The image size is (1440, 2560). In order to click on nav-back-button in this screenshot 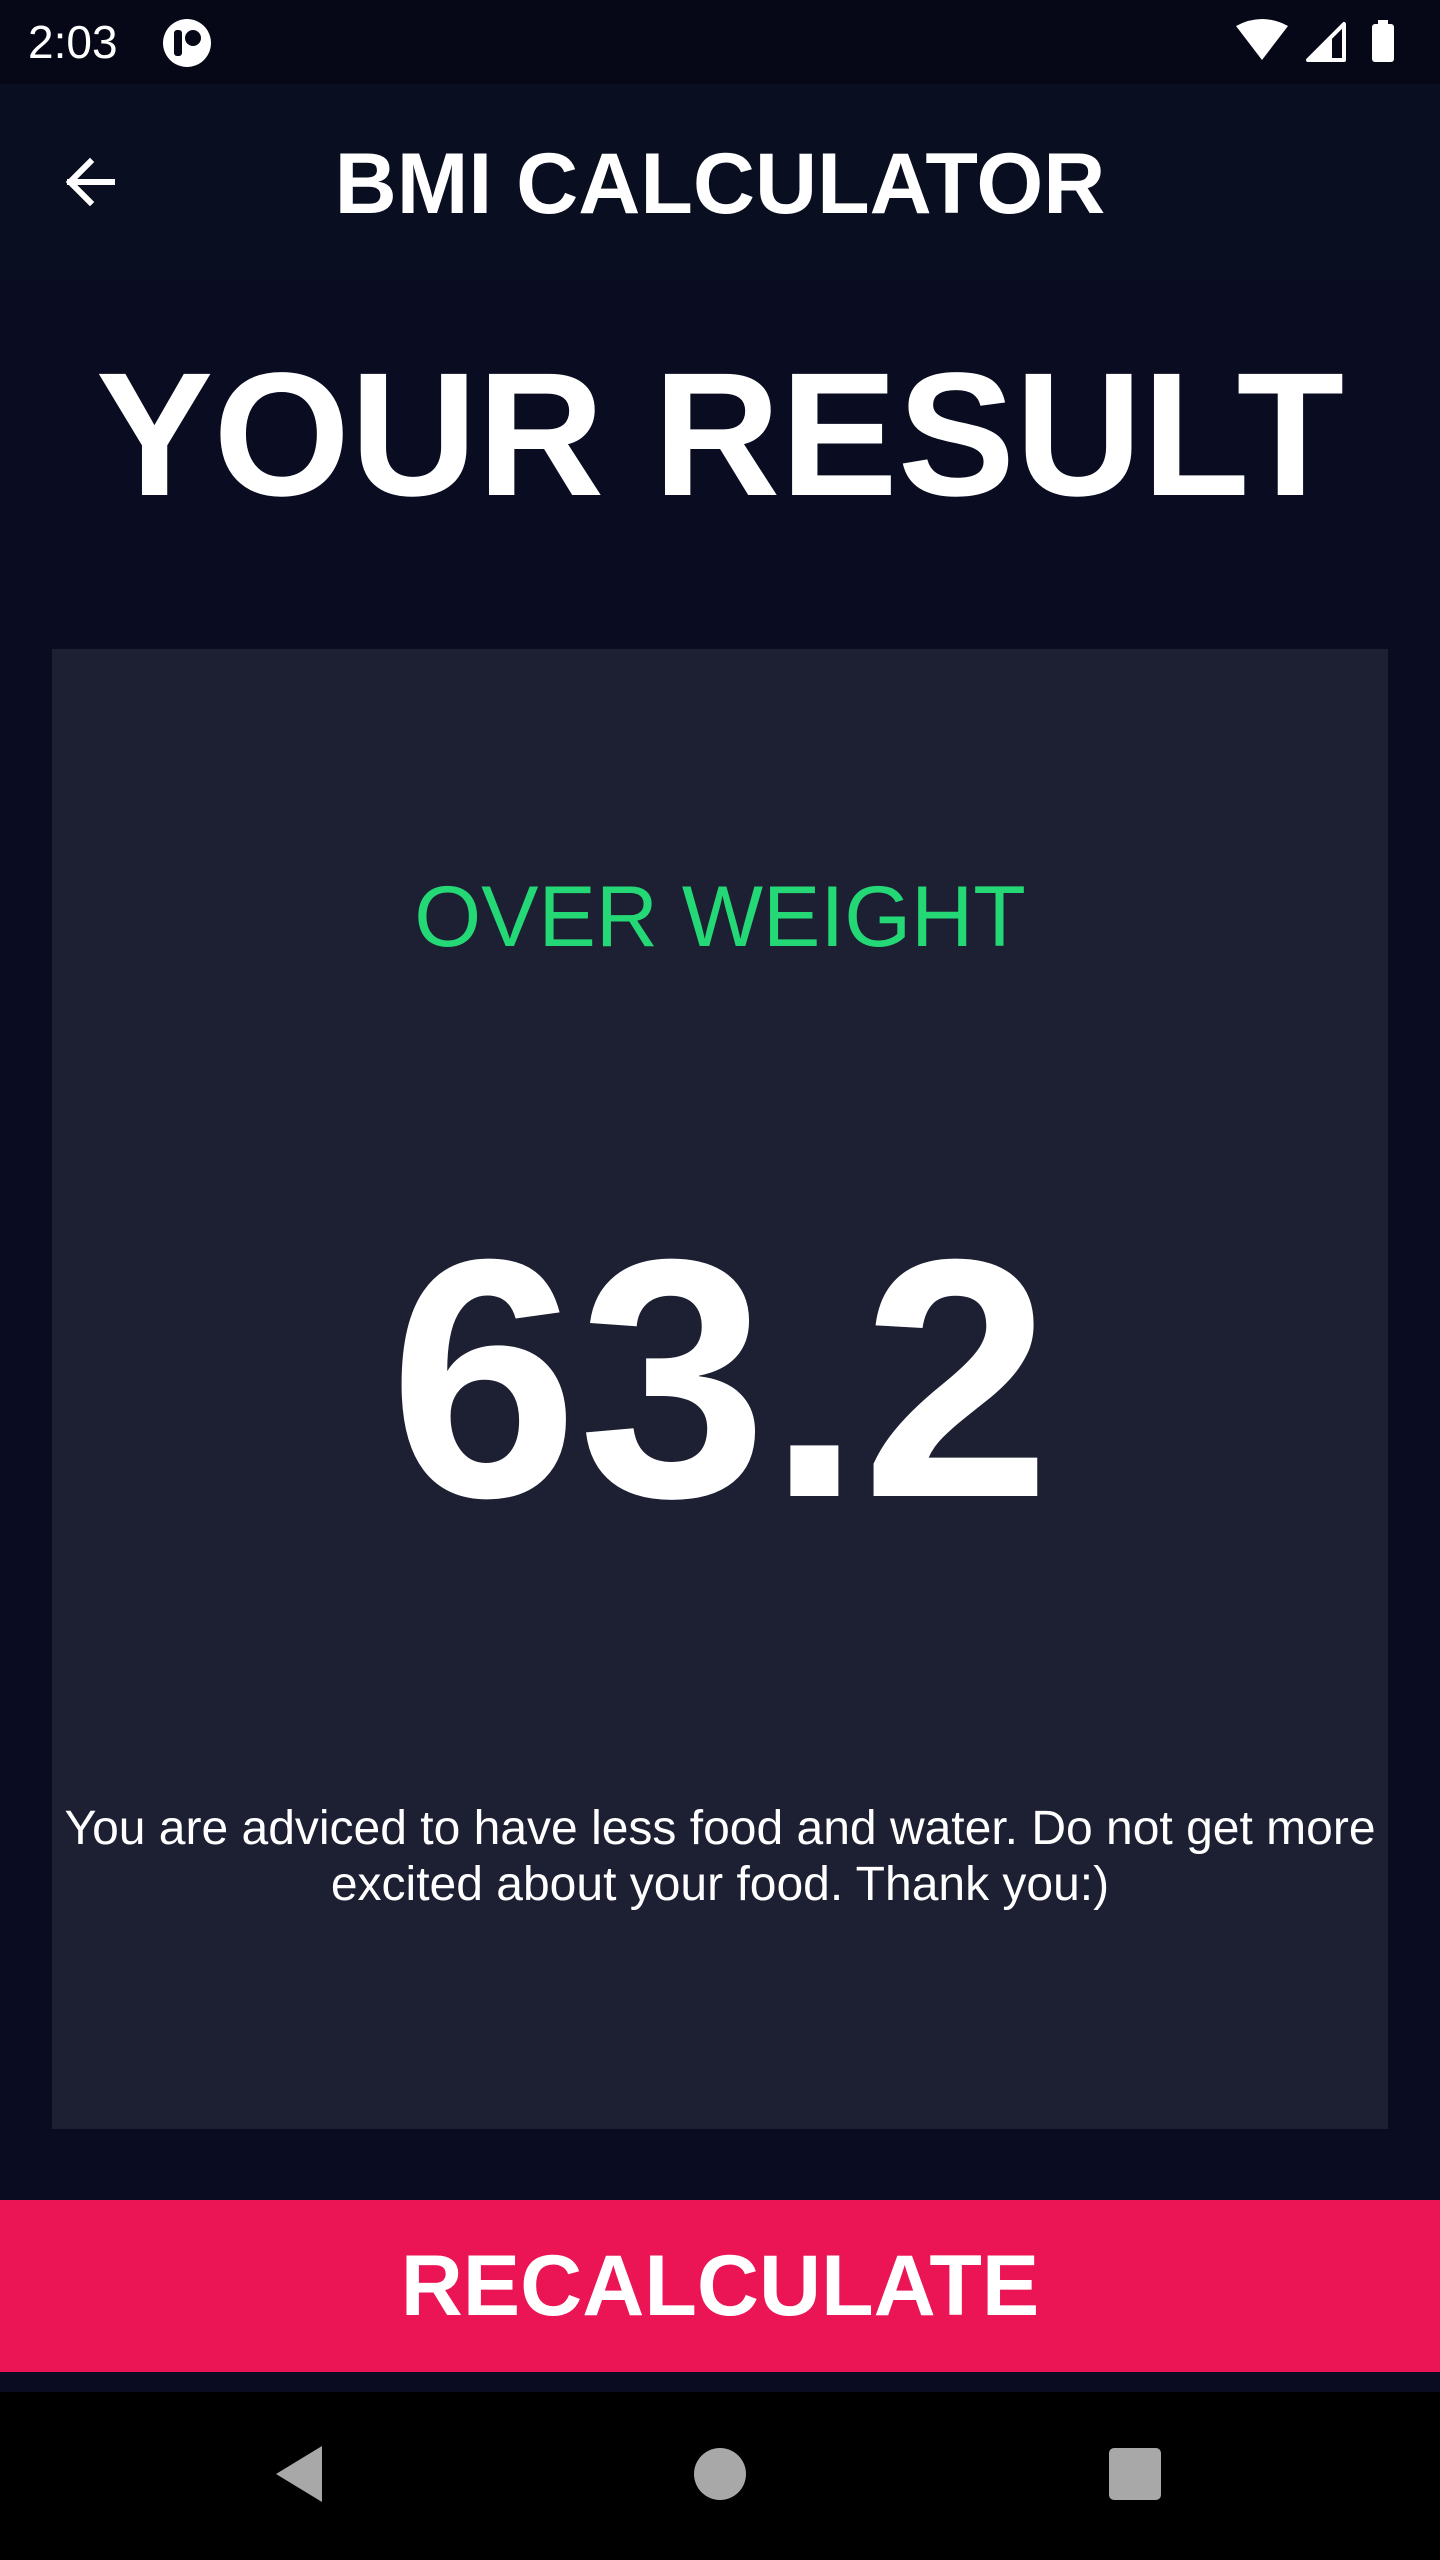, I will do `click(300, 2476)`.